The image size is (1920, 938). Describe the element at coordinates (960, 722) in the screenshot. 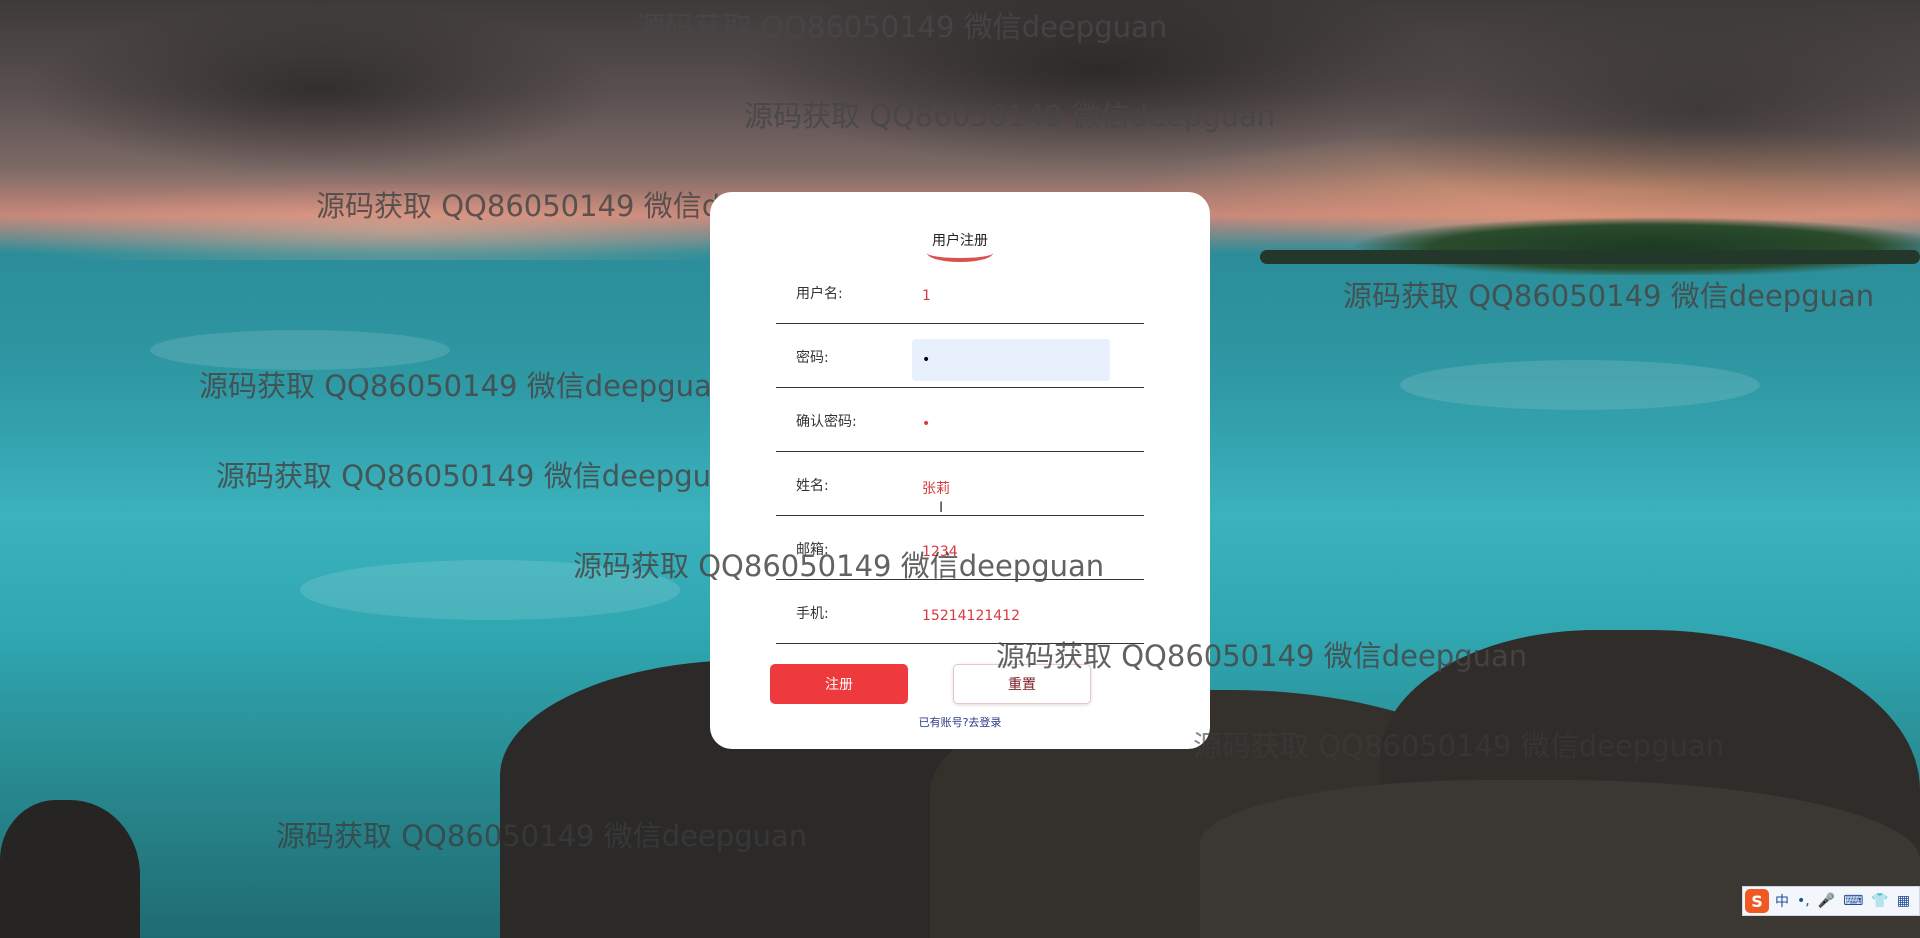

I see `login-link: 已有账号?去登录` at that location.